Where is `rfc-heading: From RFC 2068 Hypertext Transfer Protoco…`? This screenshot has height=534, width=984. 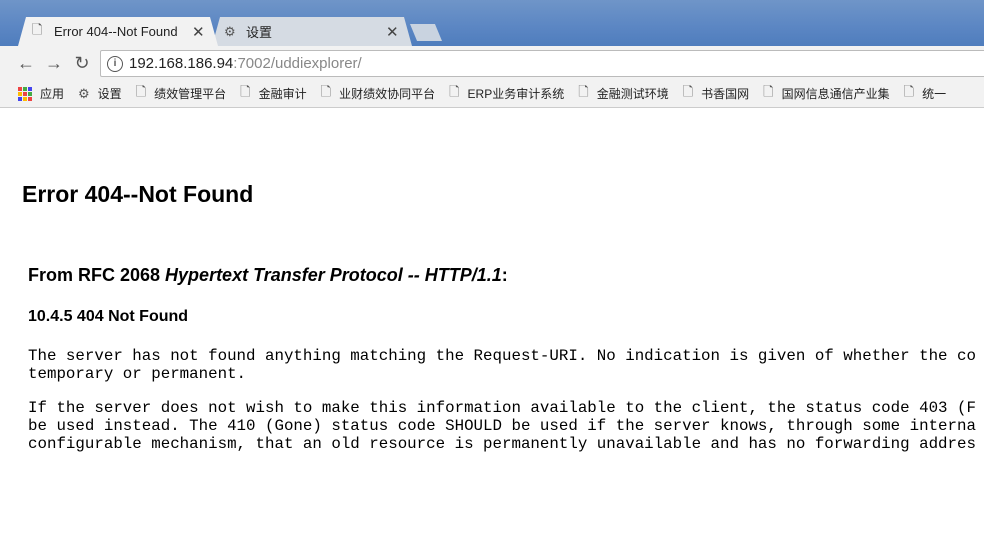
rfc-heading: From RFC 2068 Hypertext Transfer Protoco… is located at coordinates (268, 275).